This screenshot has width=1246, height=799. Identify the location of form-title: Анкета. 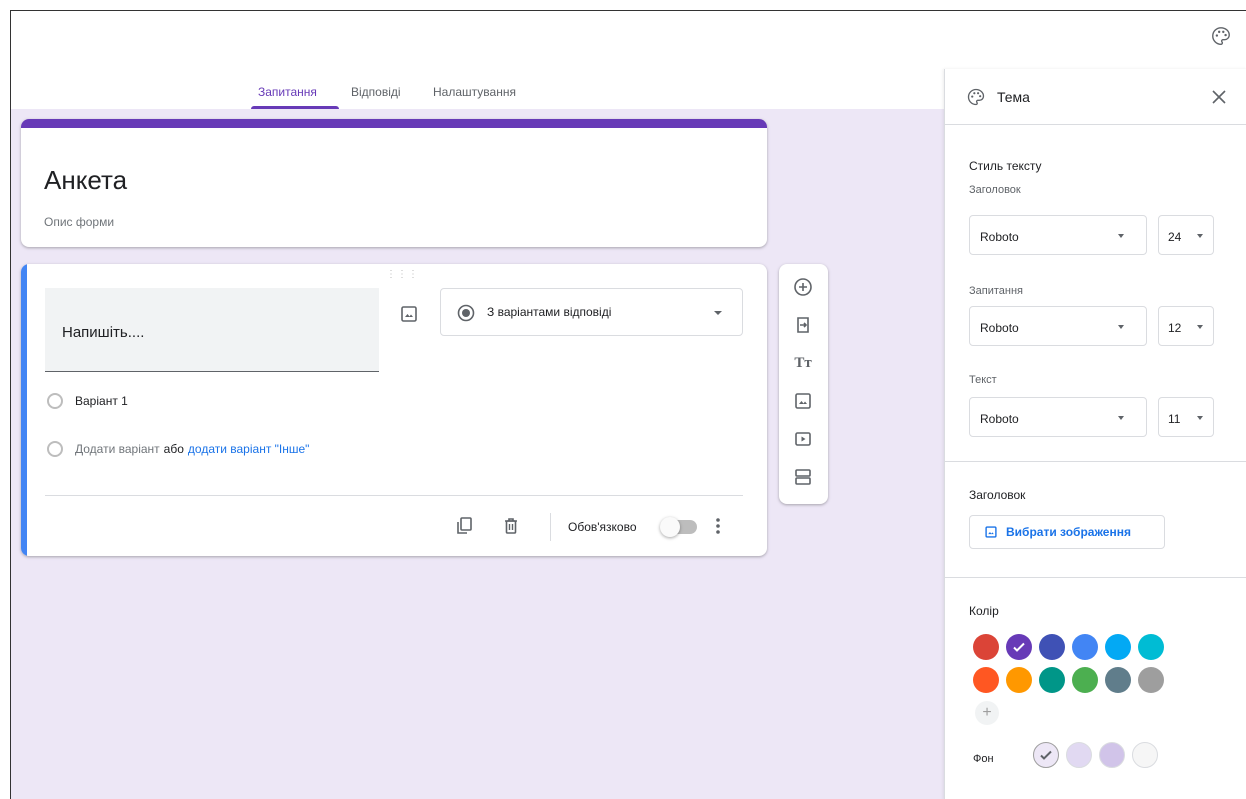
(85, 180).